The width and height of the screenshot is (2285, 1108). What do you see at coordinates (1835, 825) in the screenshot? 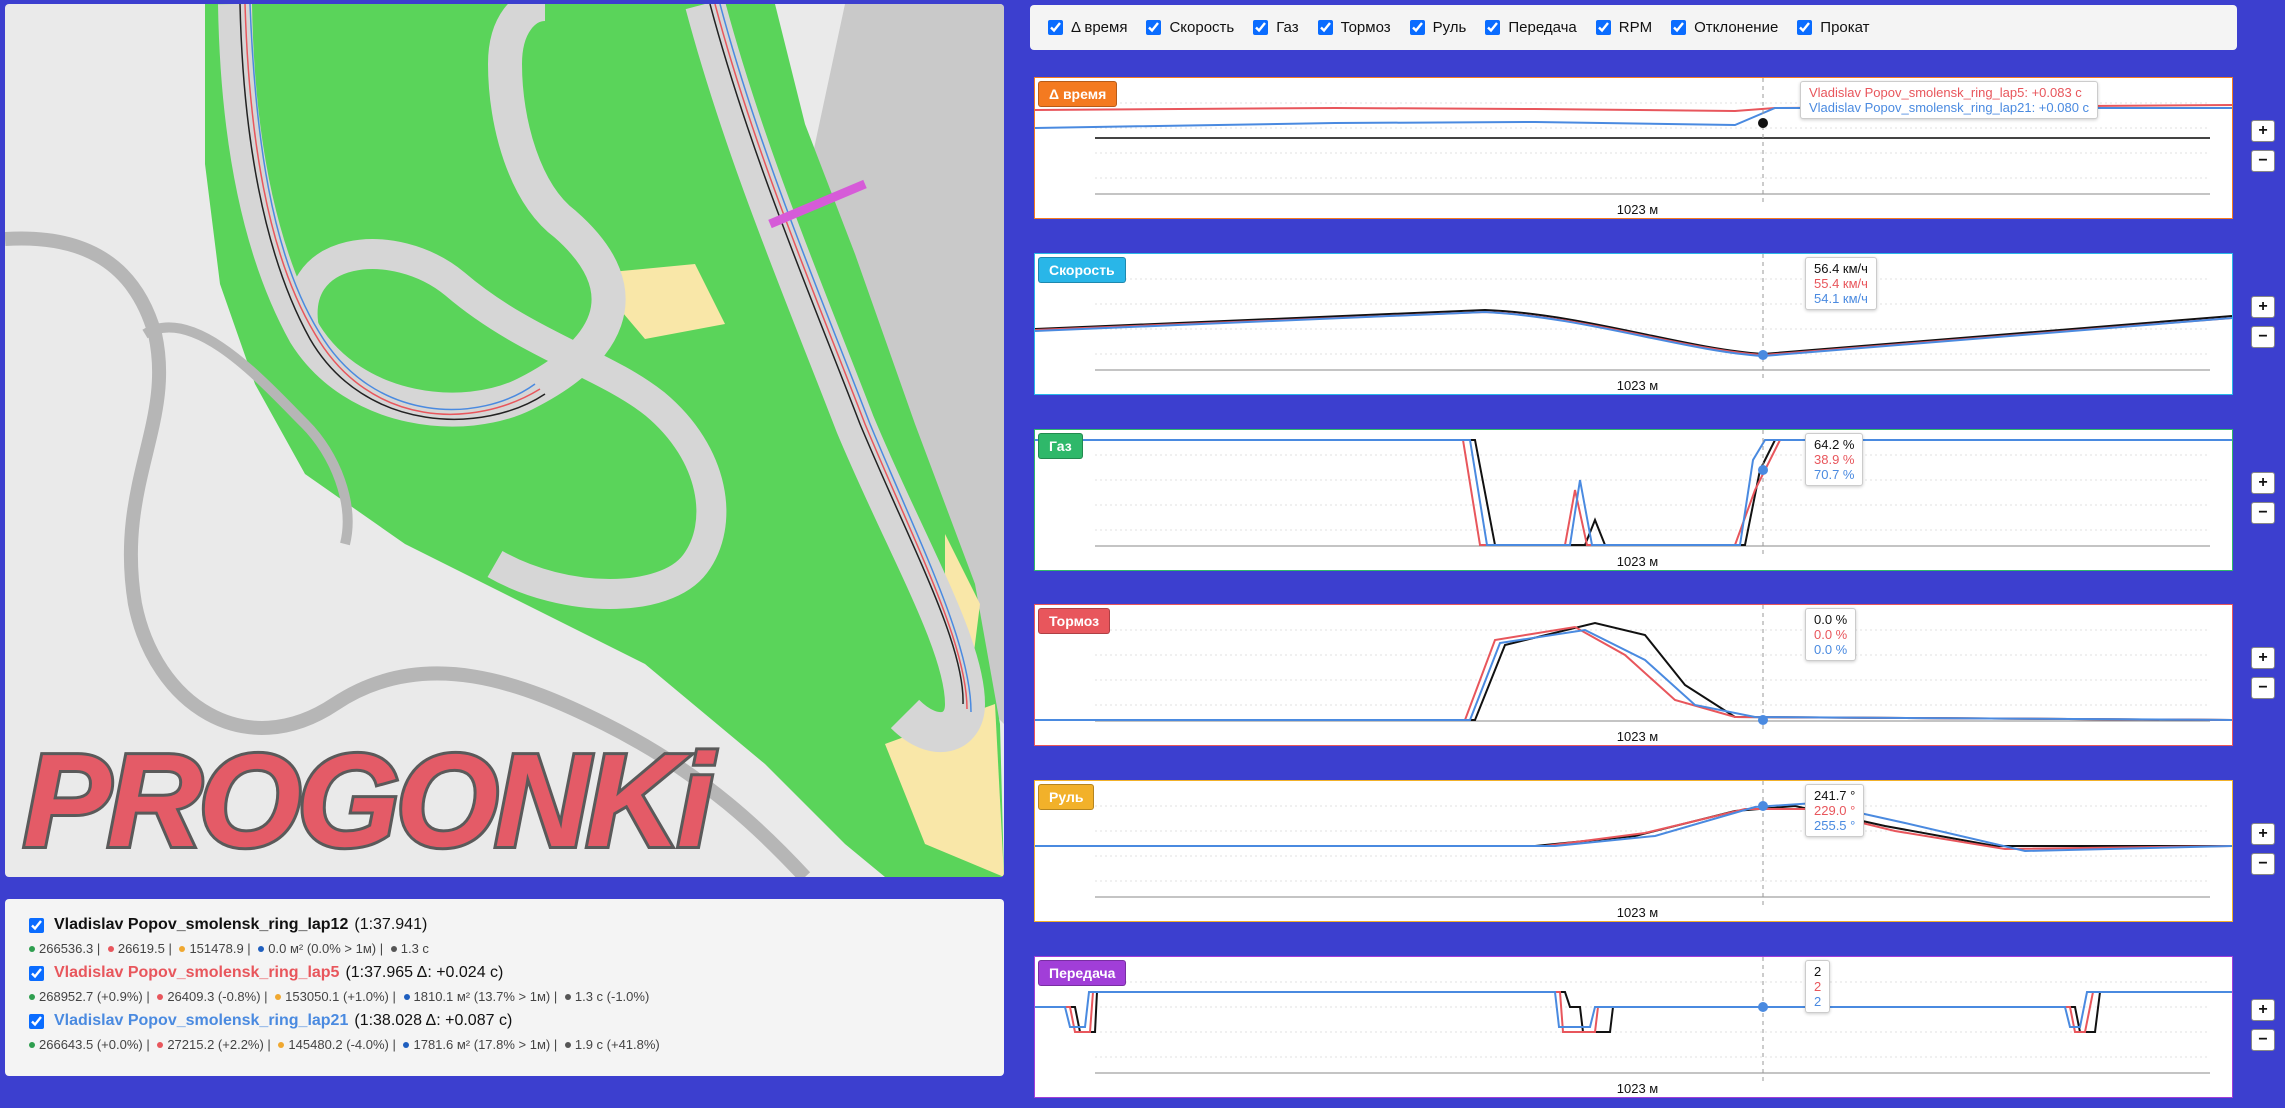
I see `tooltip-value: 255.5 °` at bounding box center [1835, 825].